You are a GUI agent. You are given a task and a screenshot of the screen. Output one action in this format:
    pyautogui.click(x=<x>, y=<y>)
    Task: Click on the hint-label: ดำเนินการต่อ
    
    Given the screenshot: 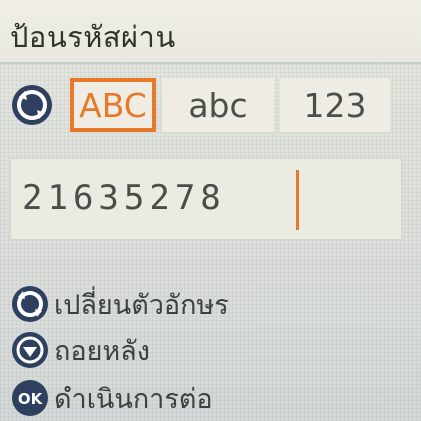 What is the action you would take?
    pyautogui.click(x=133, y=399)
    